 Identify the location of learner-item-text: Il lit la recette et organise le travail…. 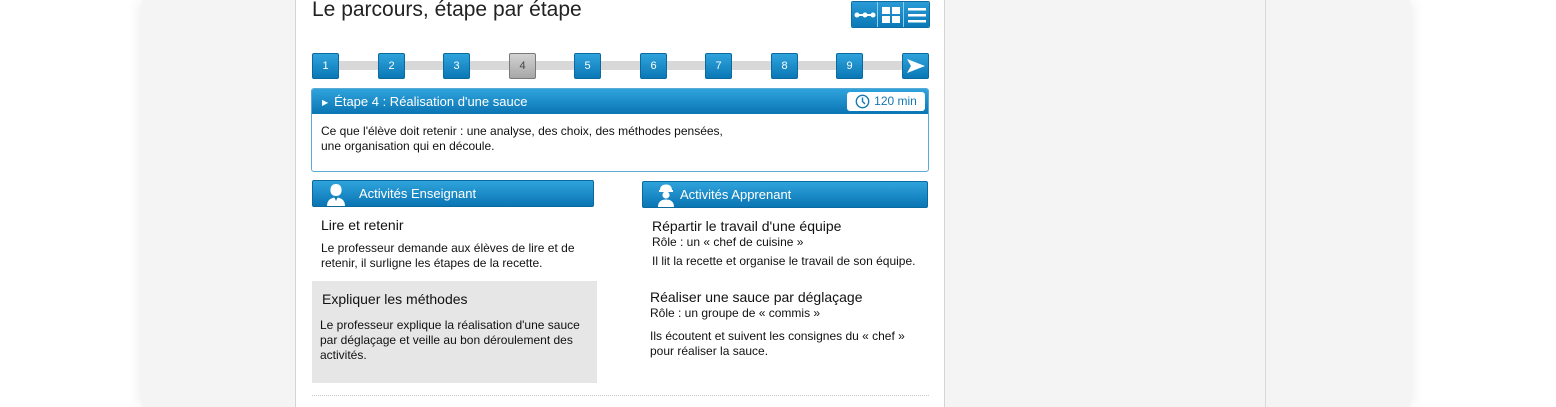
(784, 261).